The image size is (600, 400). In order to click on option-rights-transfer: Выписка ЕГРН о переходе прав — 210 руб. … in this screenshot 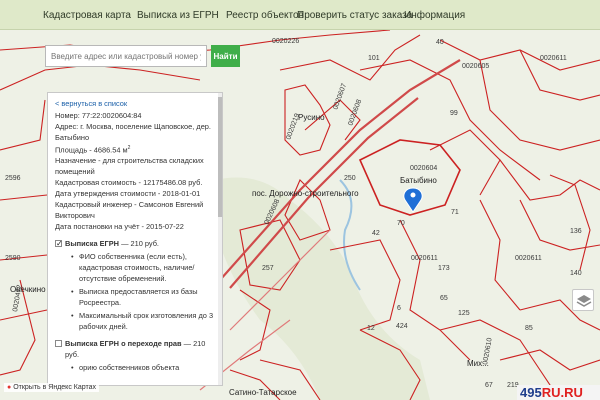, I will do `click(134, 355)`.